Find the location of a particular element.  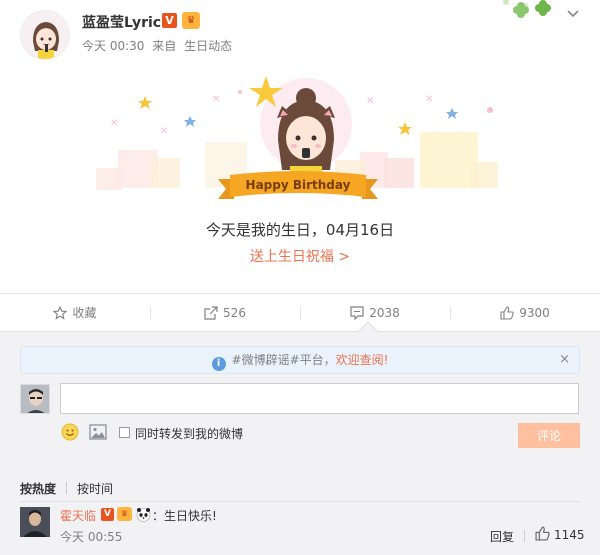

happy-birthday-text: Happy Birthday is located at coordinates (298, 185).